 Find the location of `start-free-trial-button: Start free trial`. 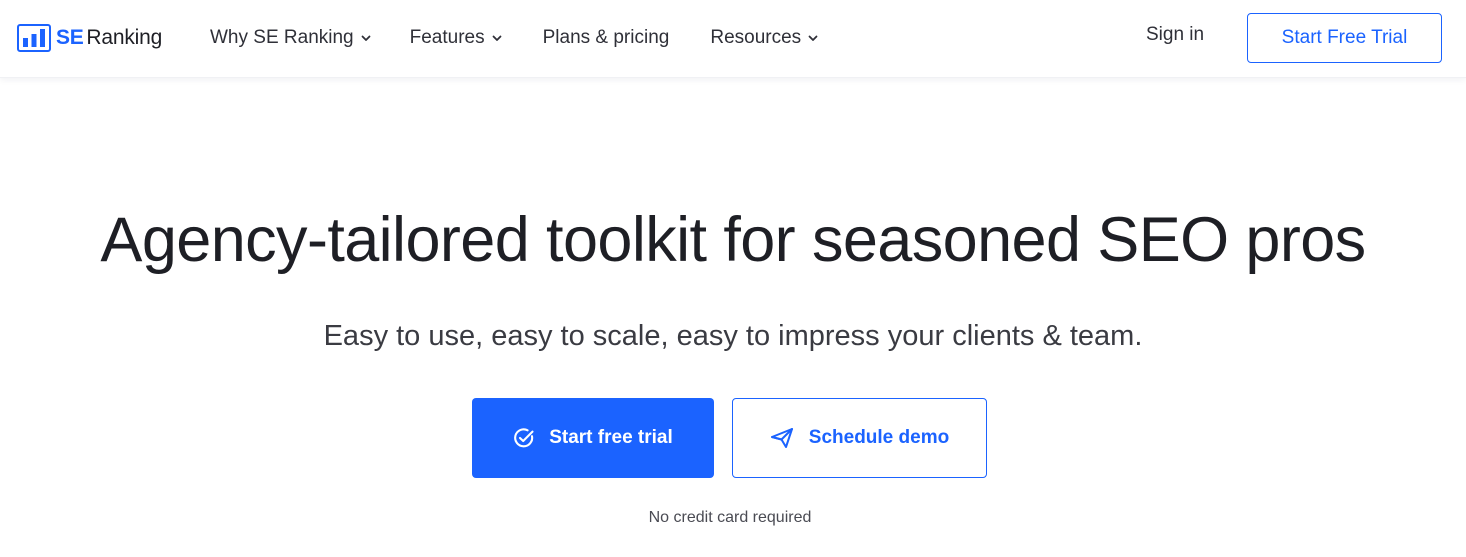

start-free-trial-button: Start free trial is located at coordinates (593, 438).